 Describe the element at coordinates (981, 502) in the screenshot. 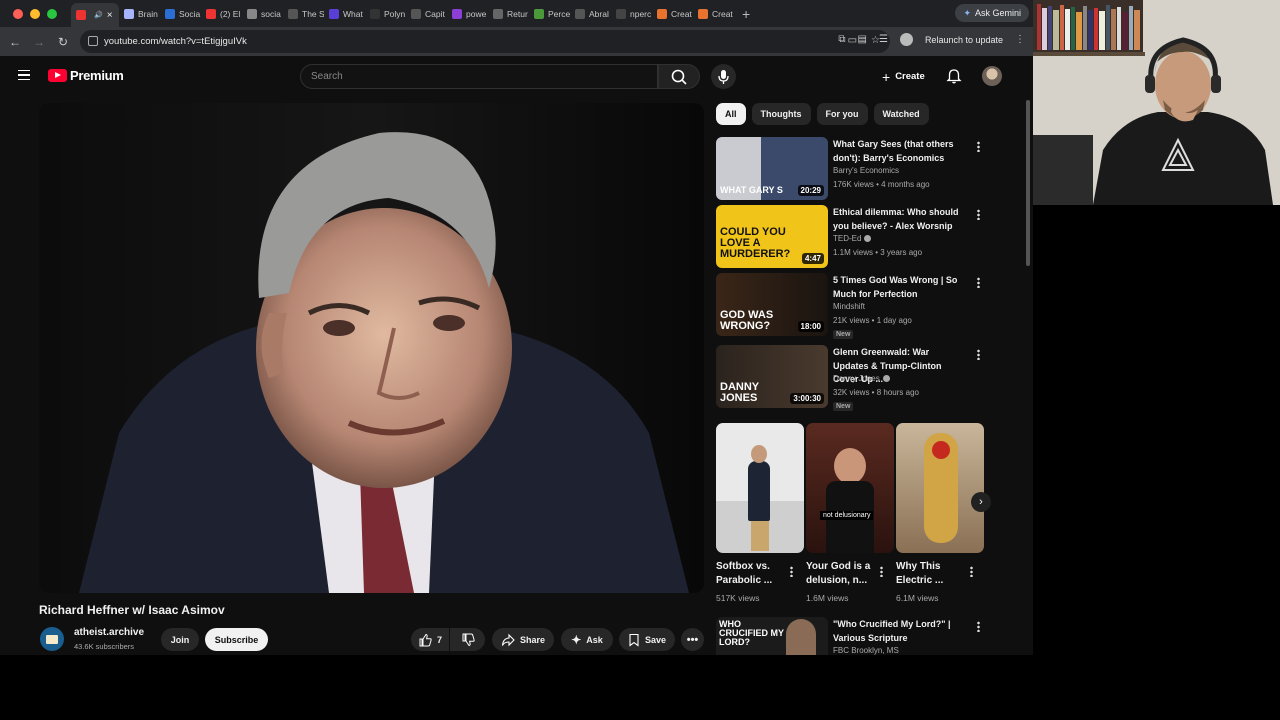

I see `shorts-next-button: ›` at that location.